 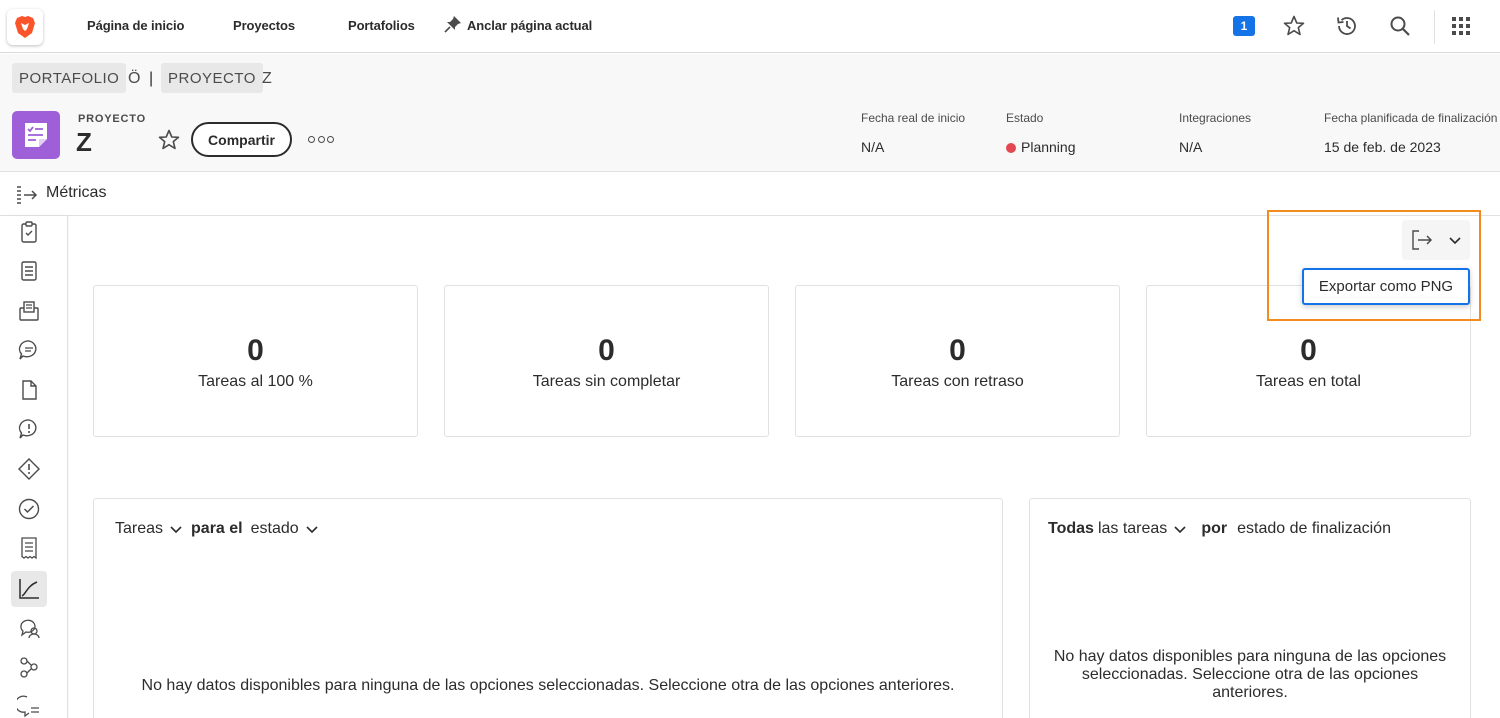 What do you see at coordinates (29, 589) in the screenshot?
I see `metrics-chart-icon` at bounding box center [29, 589].